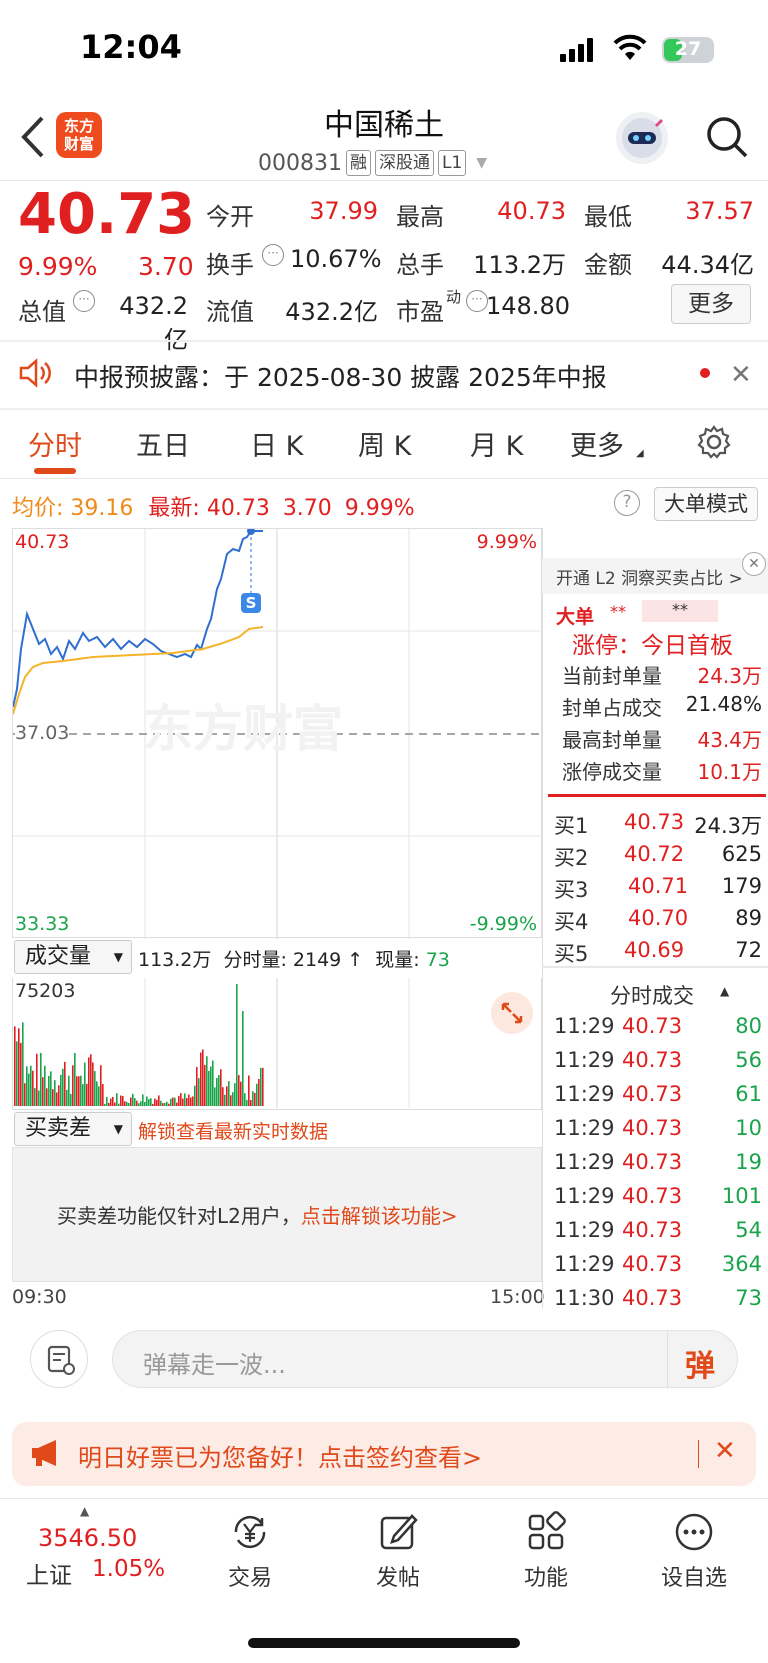 The image size is (768, 1663). I want to click on speaker-icon, so click(36, 373).